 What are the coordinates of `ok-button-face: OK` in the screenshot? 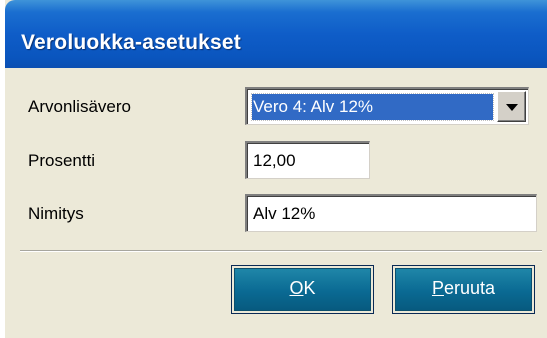 It's located at (302, 289).